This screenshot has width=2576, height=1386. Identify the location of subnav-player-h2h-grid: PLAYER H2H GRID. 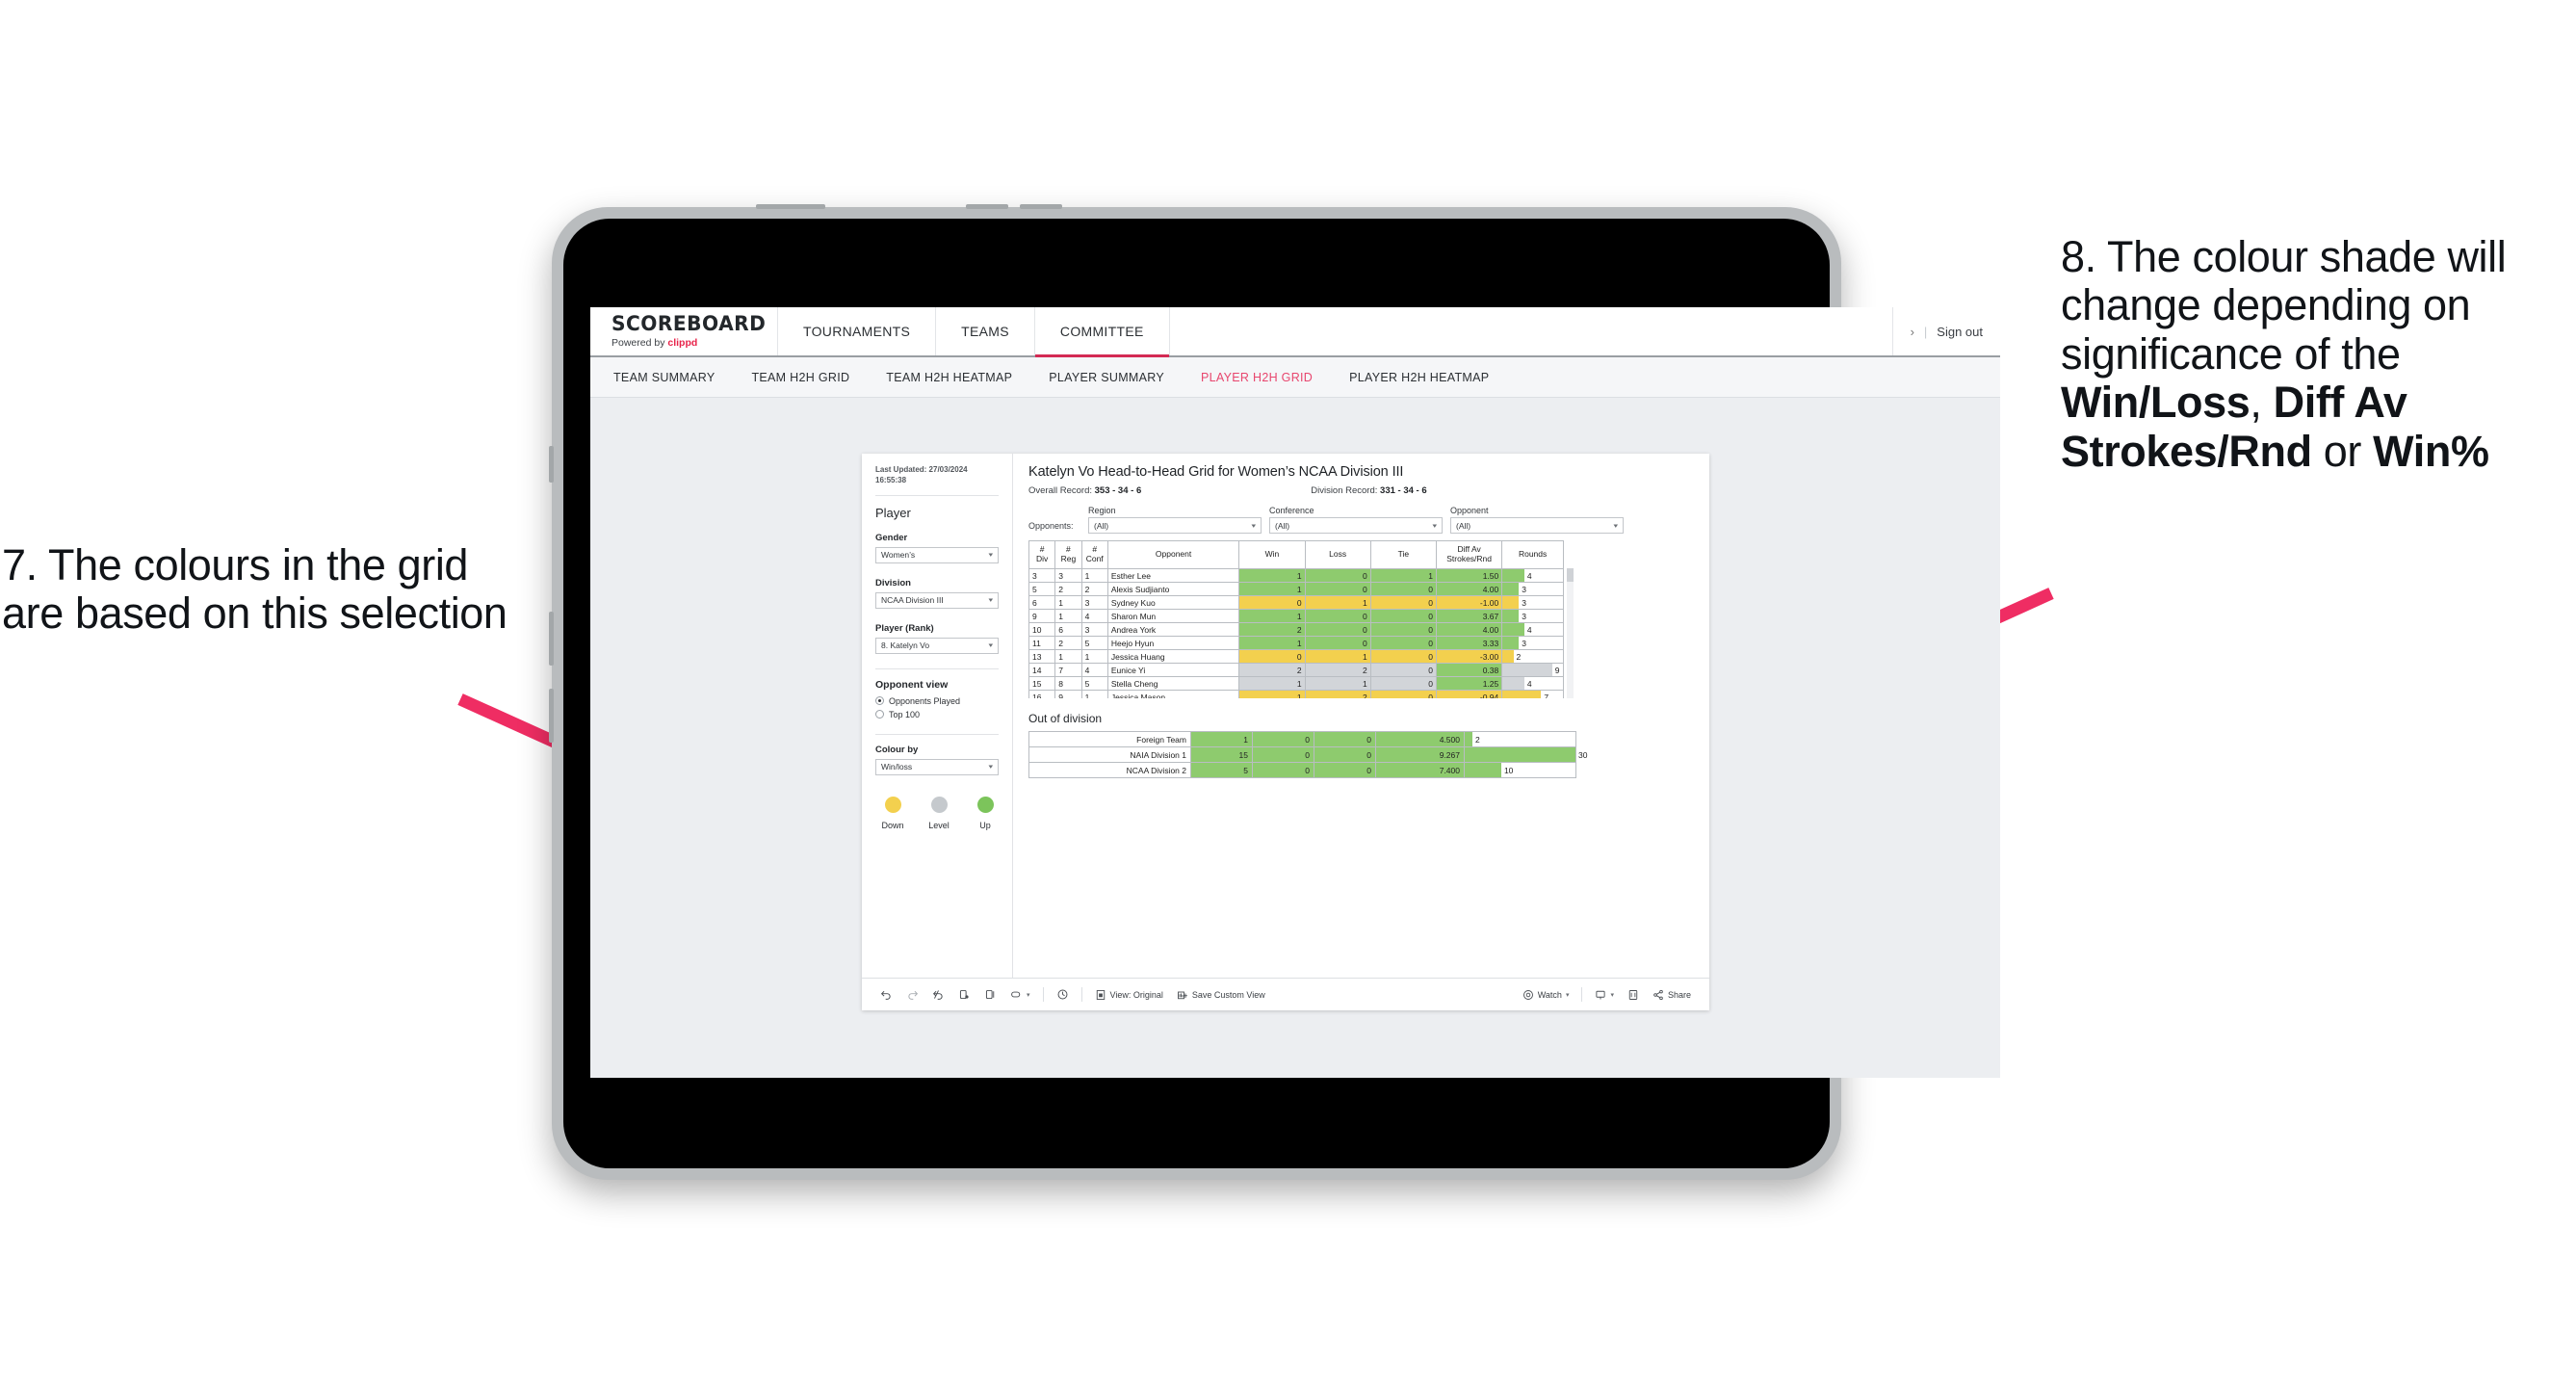
(1257, 377).